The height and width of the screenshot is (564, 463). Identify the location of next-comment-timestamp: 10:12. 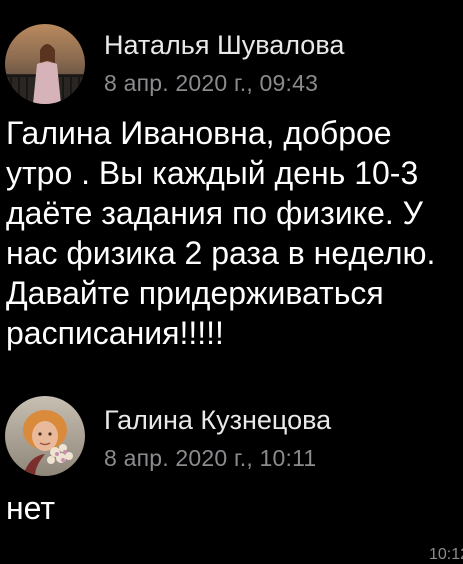
(445, 554).